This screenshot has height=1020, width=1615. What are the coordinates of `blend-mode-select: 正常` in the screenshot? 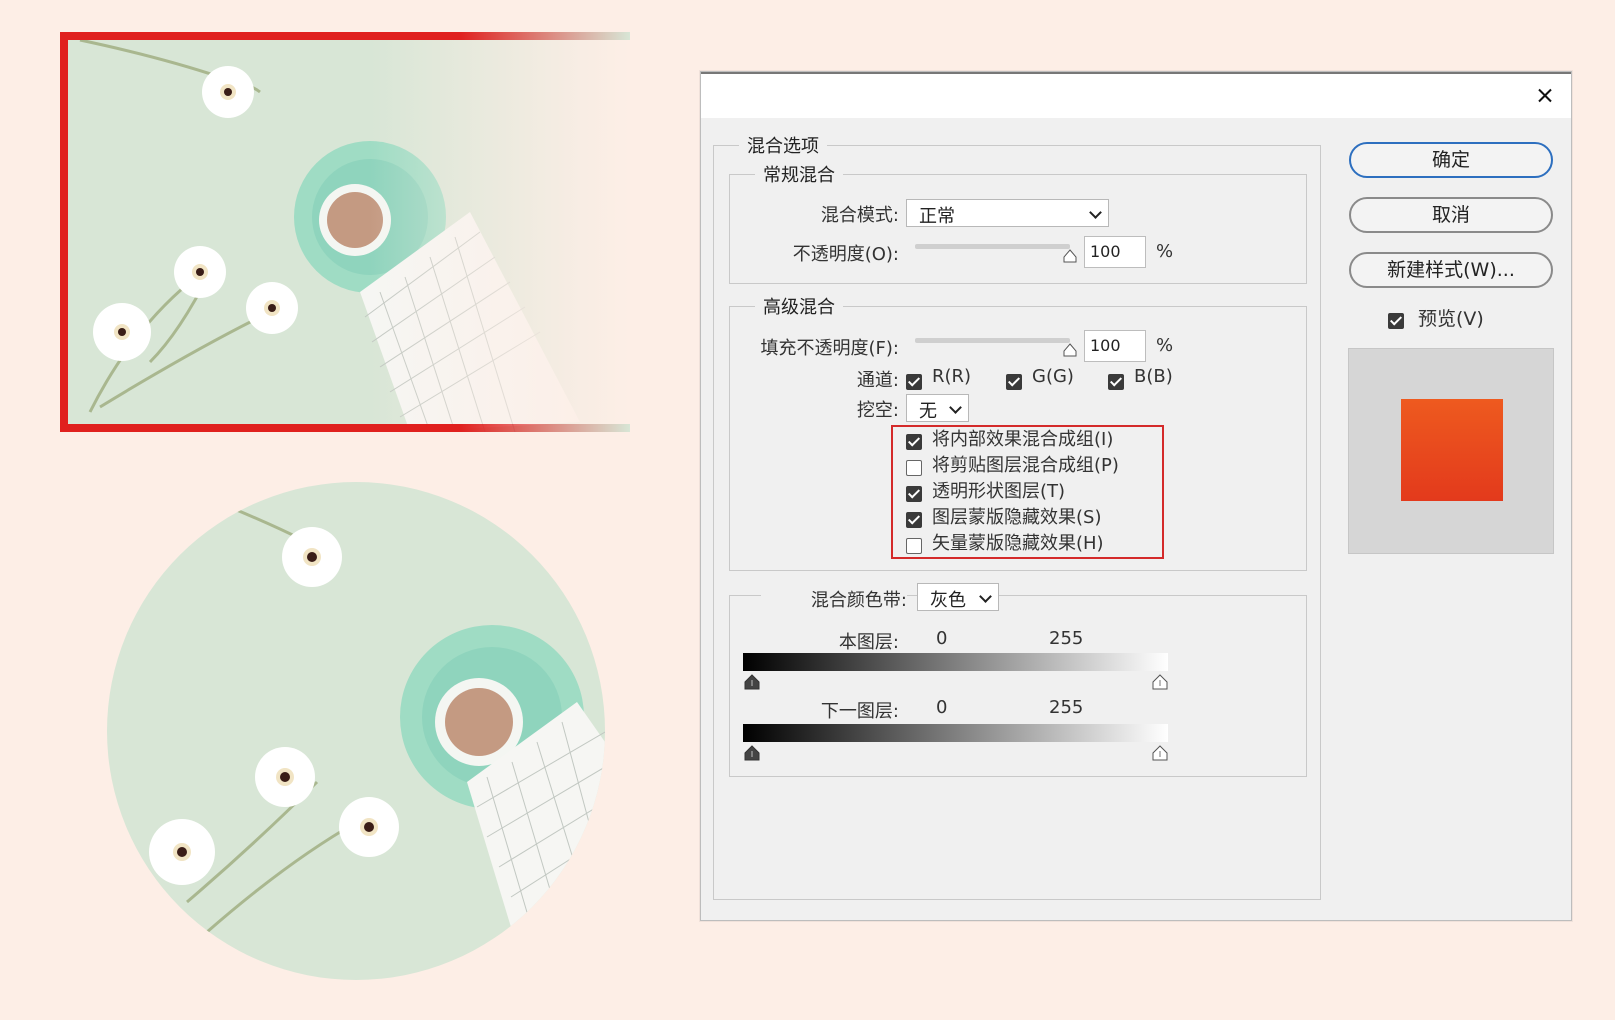 It's located at (1007, 213).